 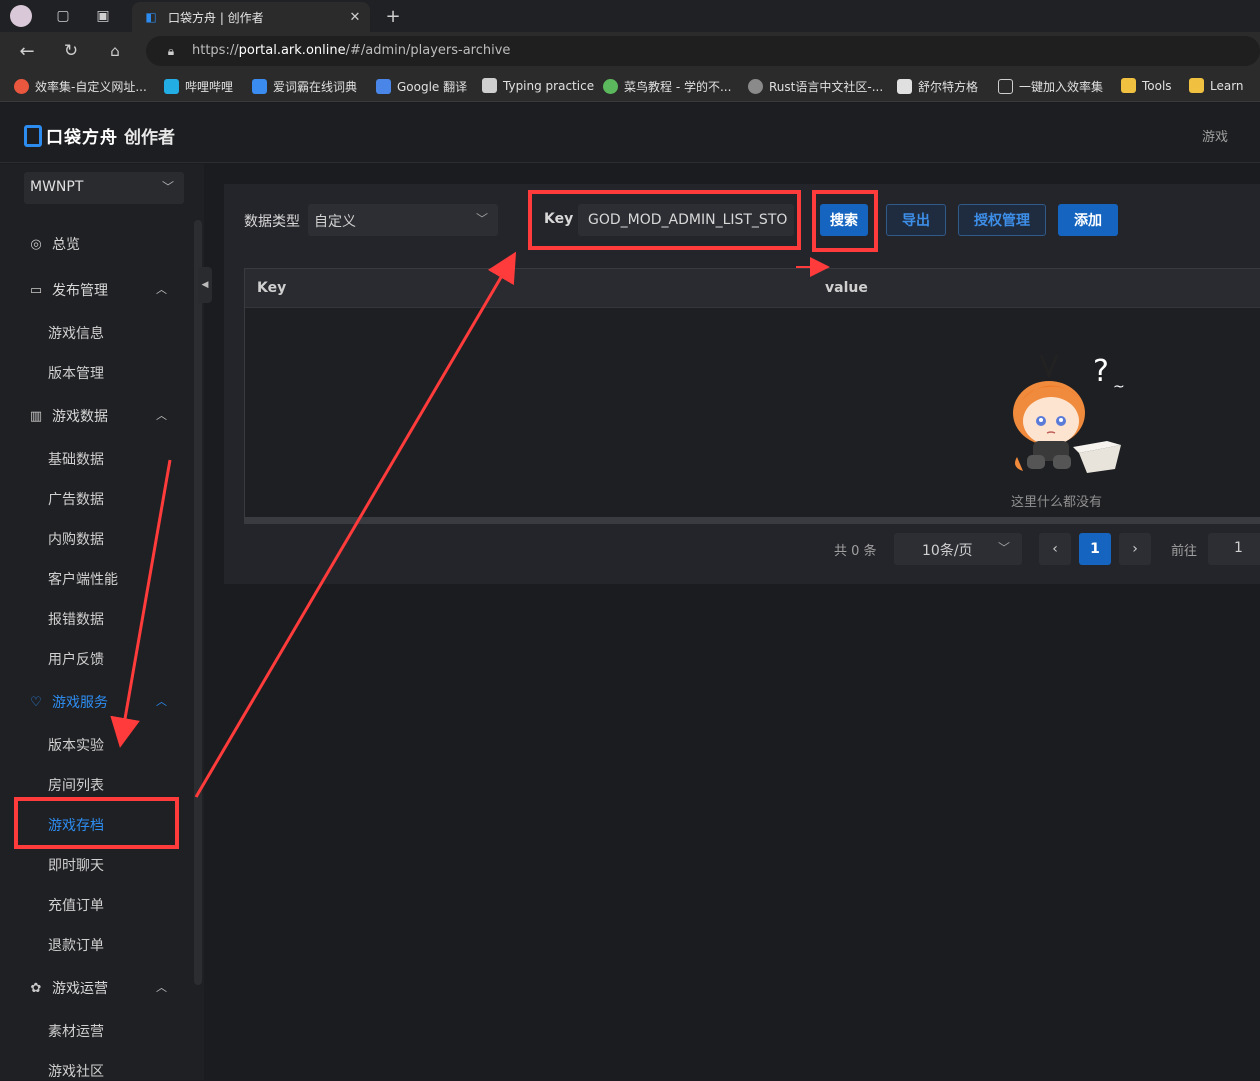 I want to click on new-tab-icon: +, so click(x=393, y=16).